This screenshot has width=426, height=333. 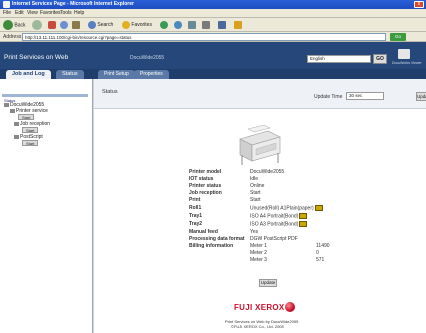 I want to click on document-icon, so click(x=222, y=24).